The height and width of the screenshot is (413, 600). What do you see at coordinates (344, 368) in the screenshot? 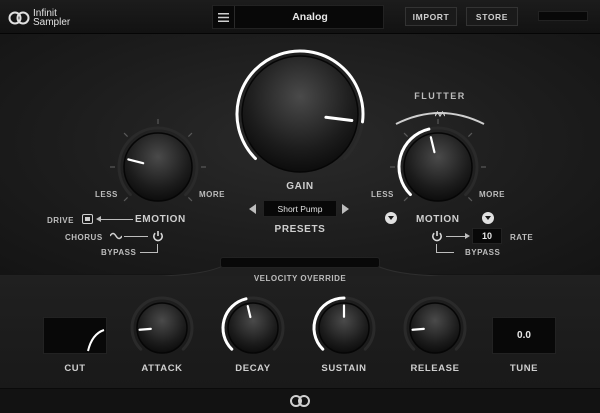
I see `sustain-label: SUSTAIN` at bounding box center [344, 368].